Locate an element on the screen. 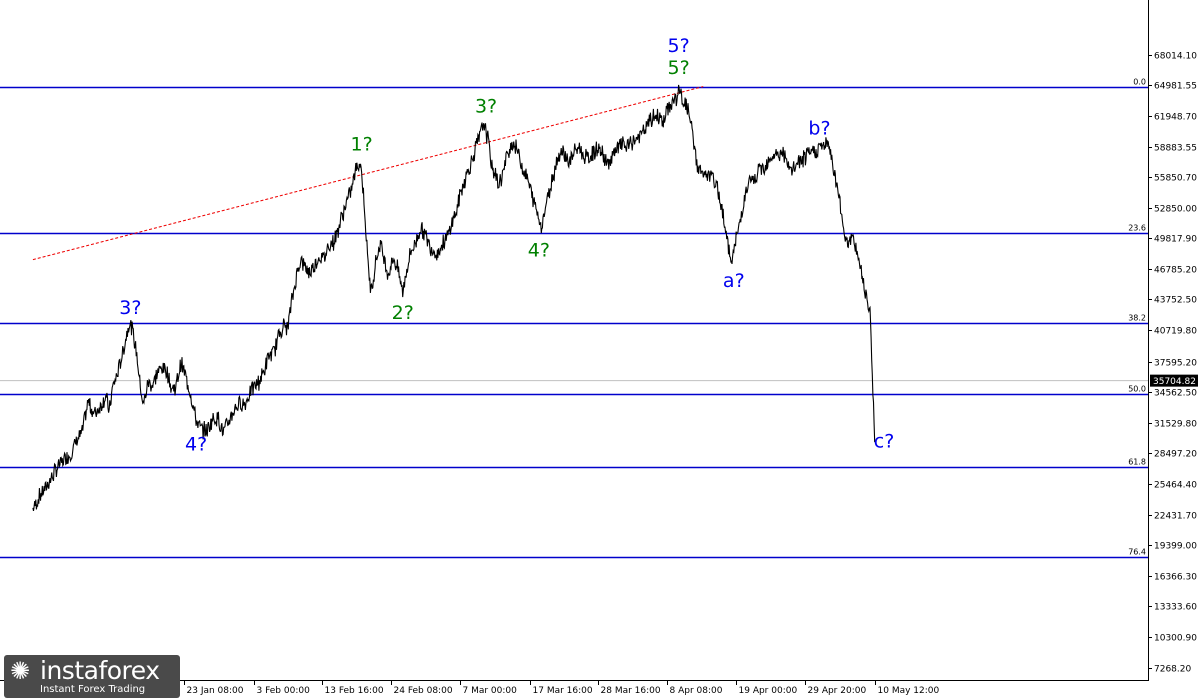  y-tick-label-8: 43752.50 is located at coordinates (1175, 301).